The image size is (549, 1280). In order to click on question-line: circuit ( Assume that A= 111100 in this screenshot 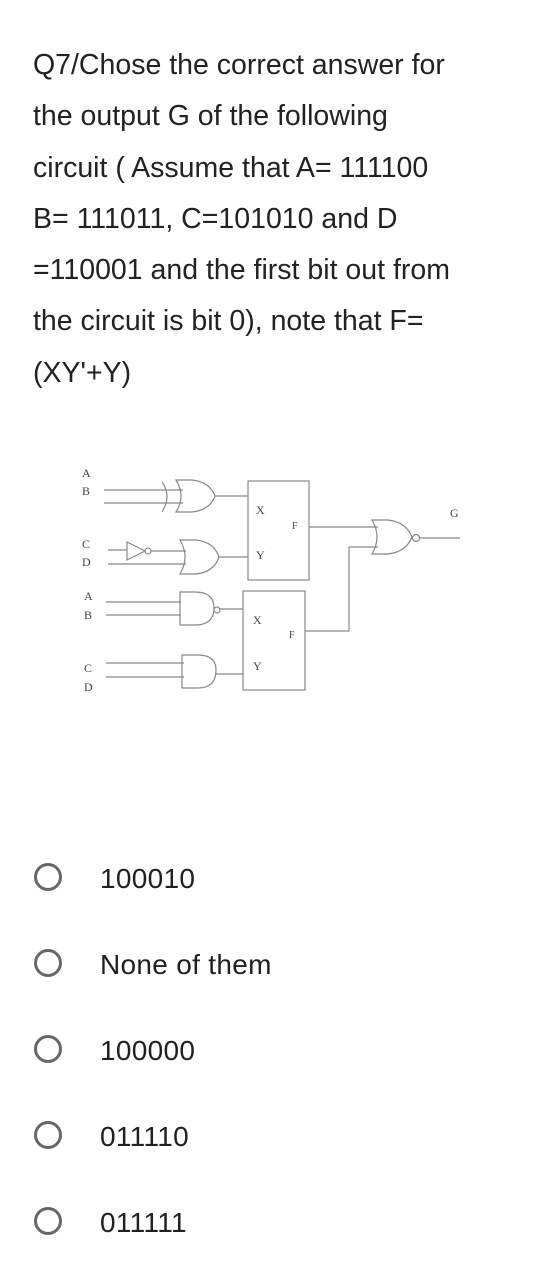, I will do `click(231, 167)`.